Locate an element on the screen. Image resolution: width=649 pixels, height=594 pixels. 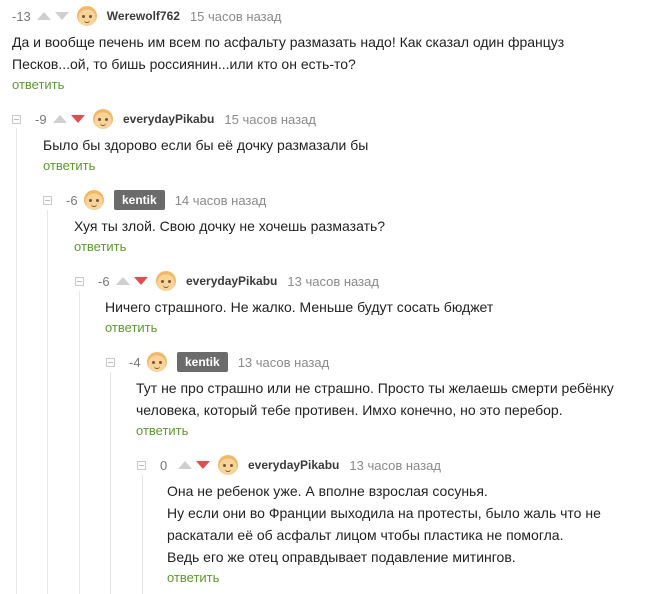
comment-rating: 0 is located at coordinates (164, 465).